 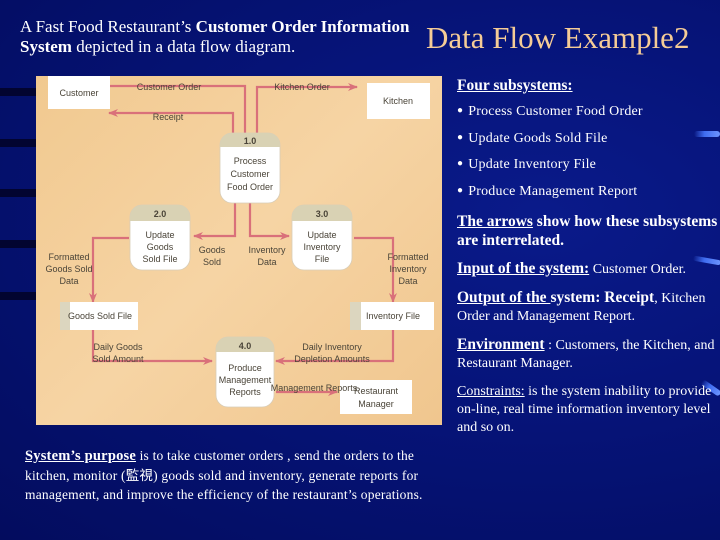 I want to click on subsystem-item: ● Process Customer Food Order, so click(x=588, y=112).